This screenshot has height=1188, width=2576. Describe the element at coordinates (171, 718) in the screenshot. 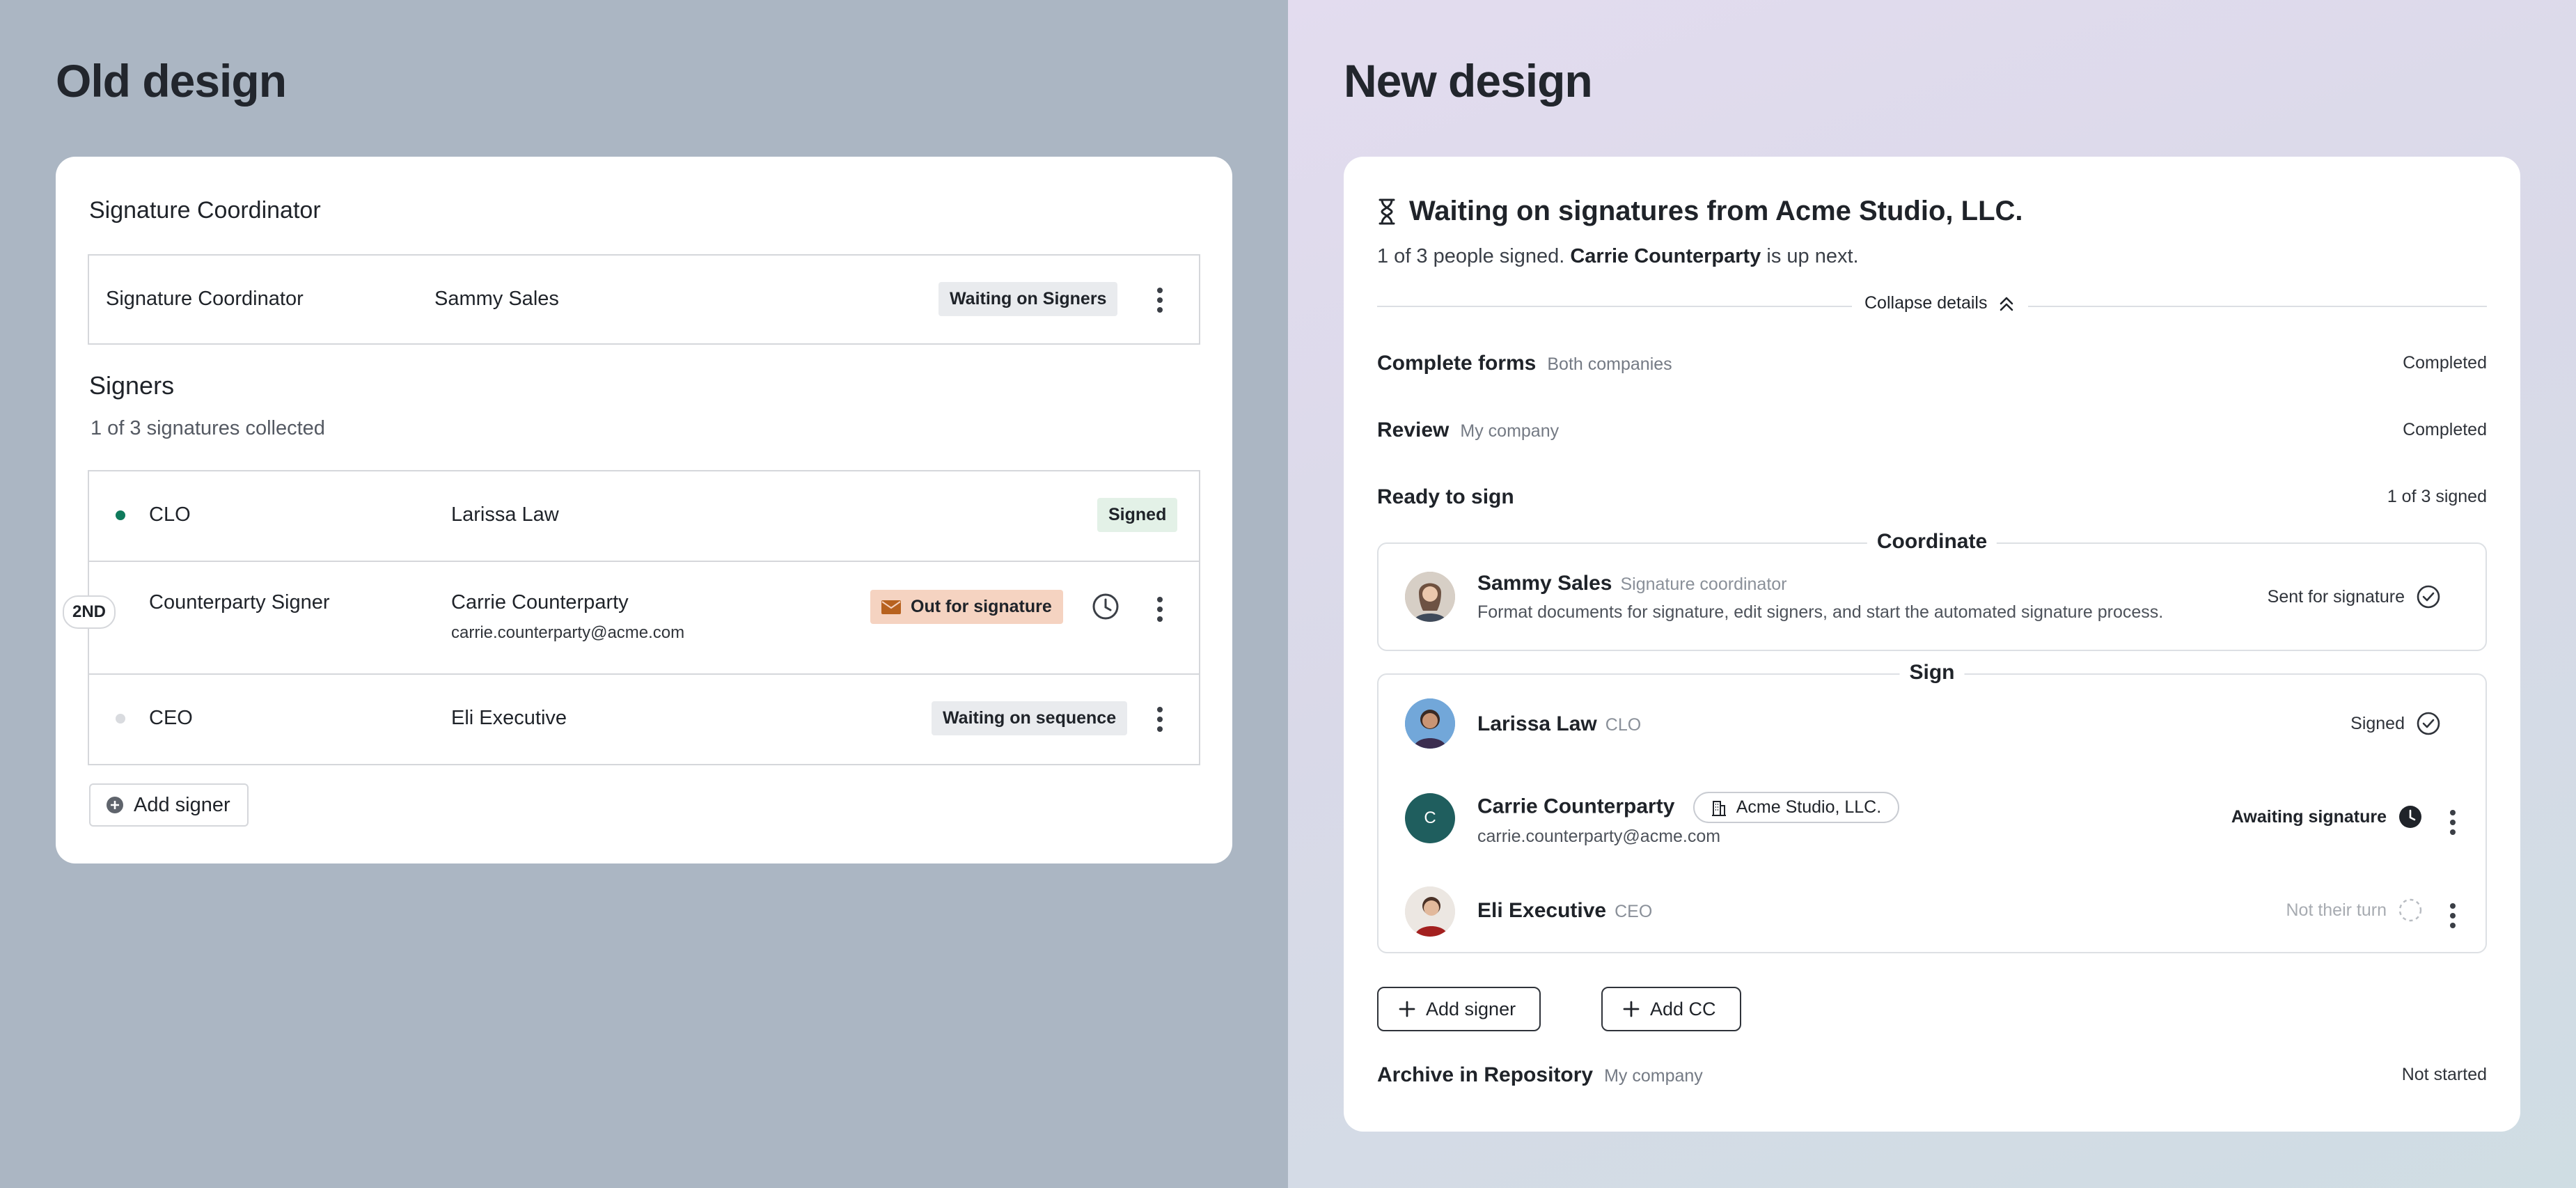

I see `signer-role: CEO` at that location.